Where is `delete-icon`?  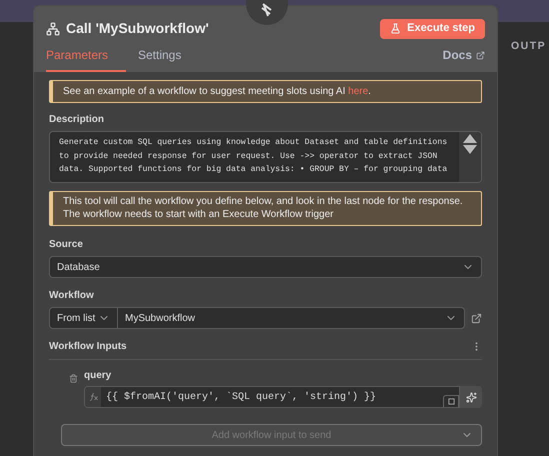
delete-icon is located at coordinates (73, 378).